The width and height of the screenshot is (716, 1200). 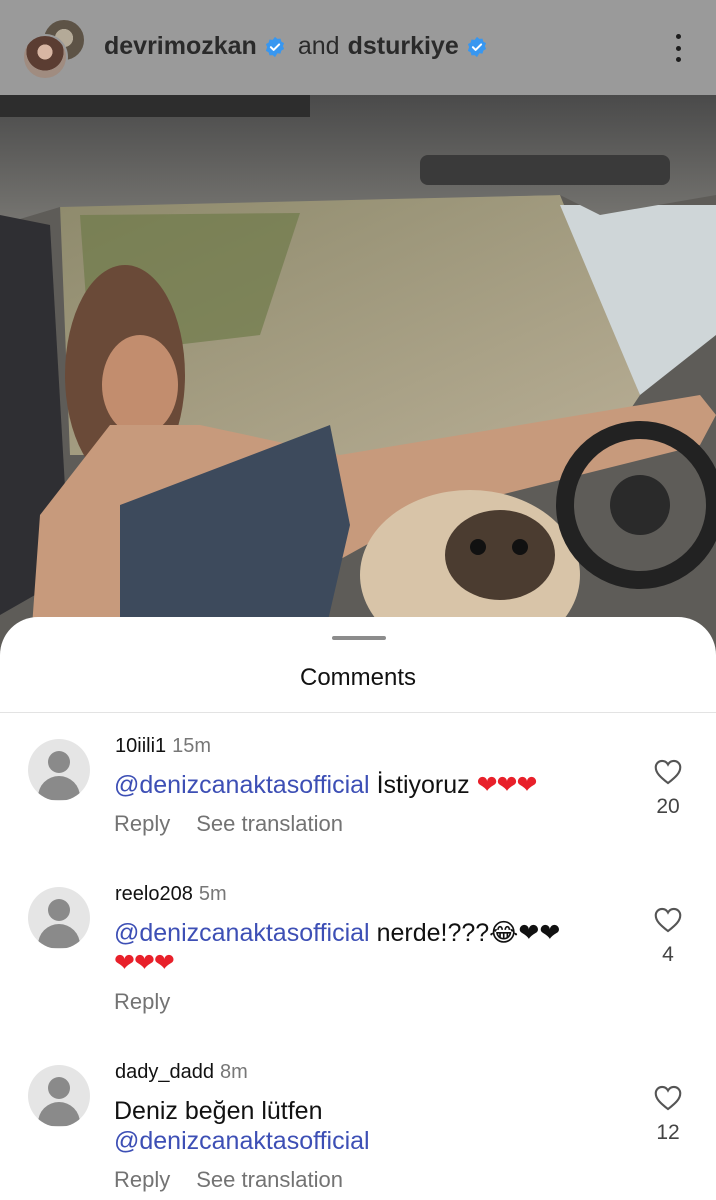 I want to click on comment-username: 10iili1, so click(x=140, y=746).